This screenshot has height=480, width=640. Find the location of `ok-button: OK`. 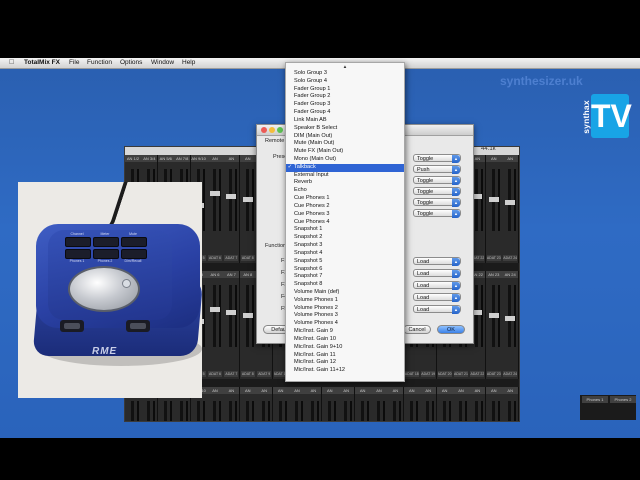

ok-button: OK is located at coordinates (451, 329).